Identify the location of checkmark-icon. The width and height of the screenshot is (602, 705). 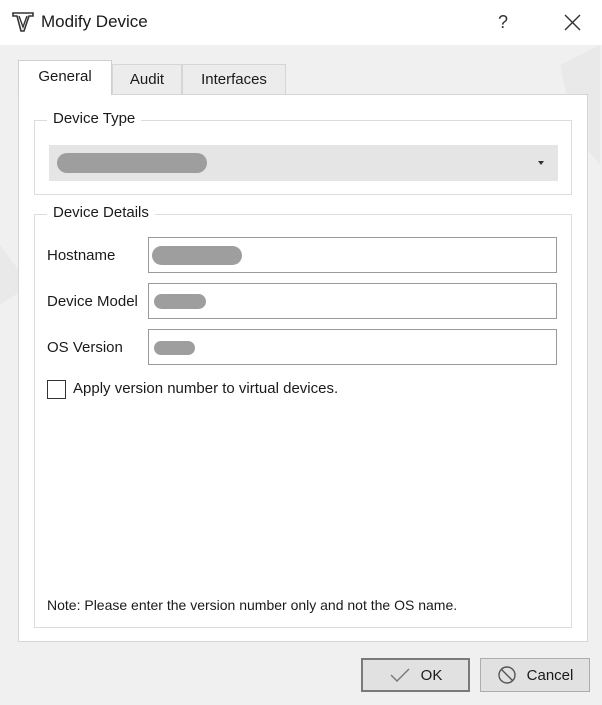
(400, 675).